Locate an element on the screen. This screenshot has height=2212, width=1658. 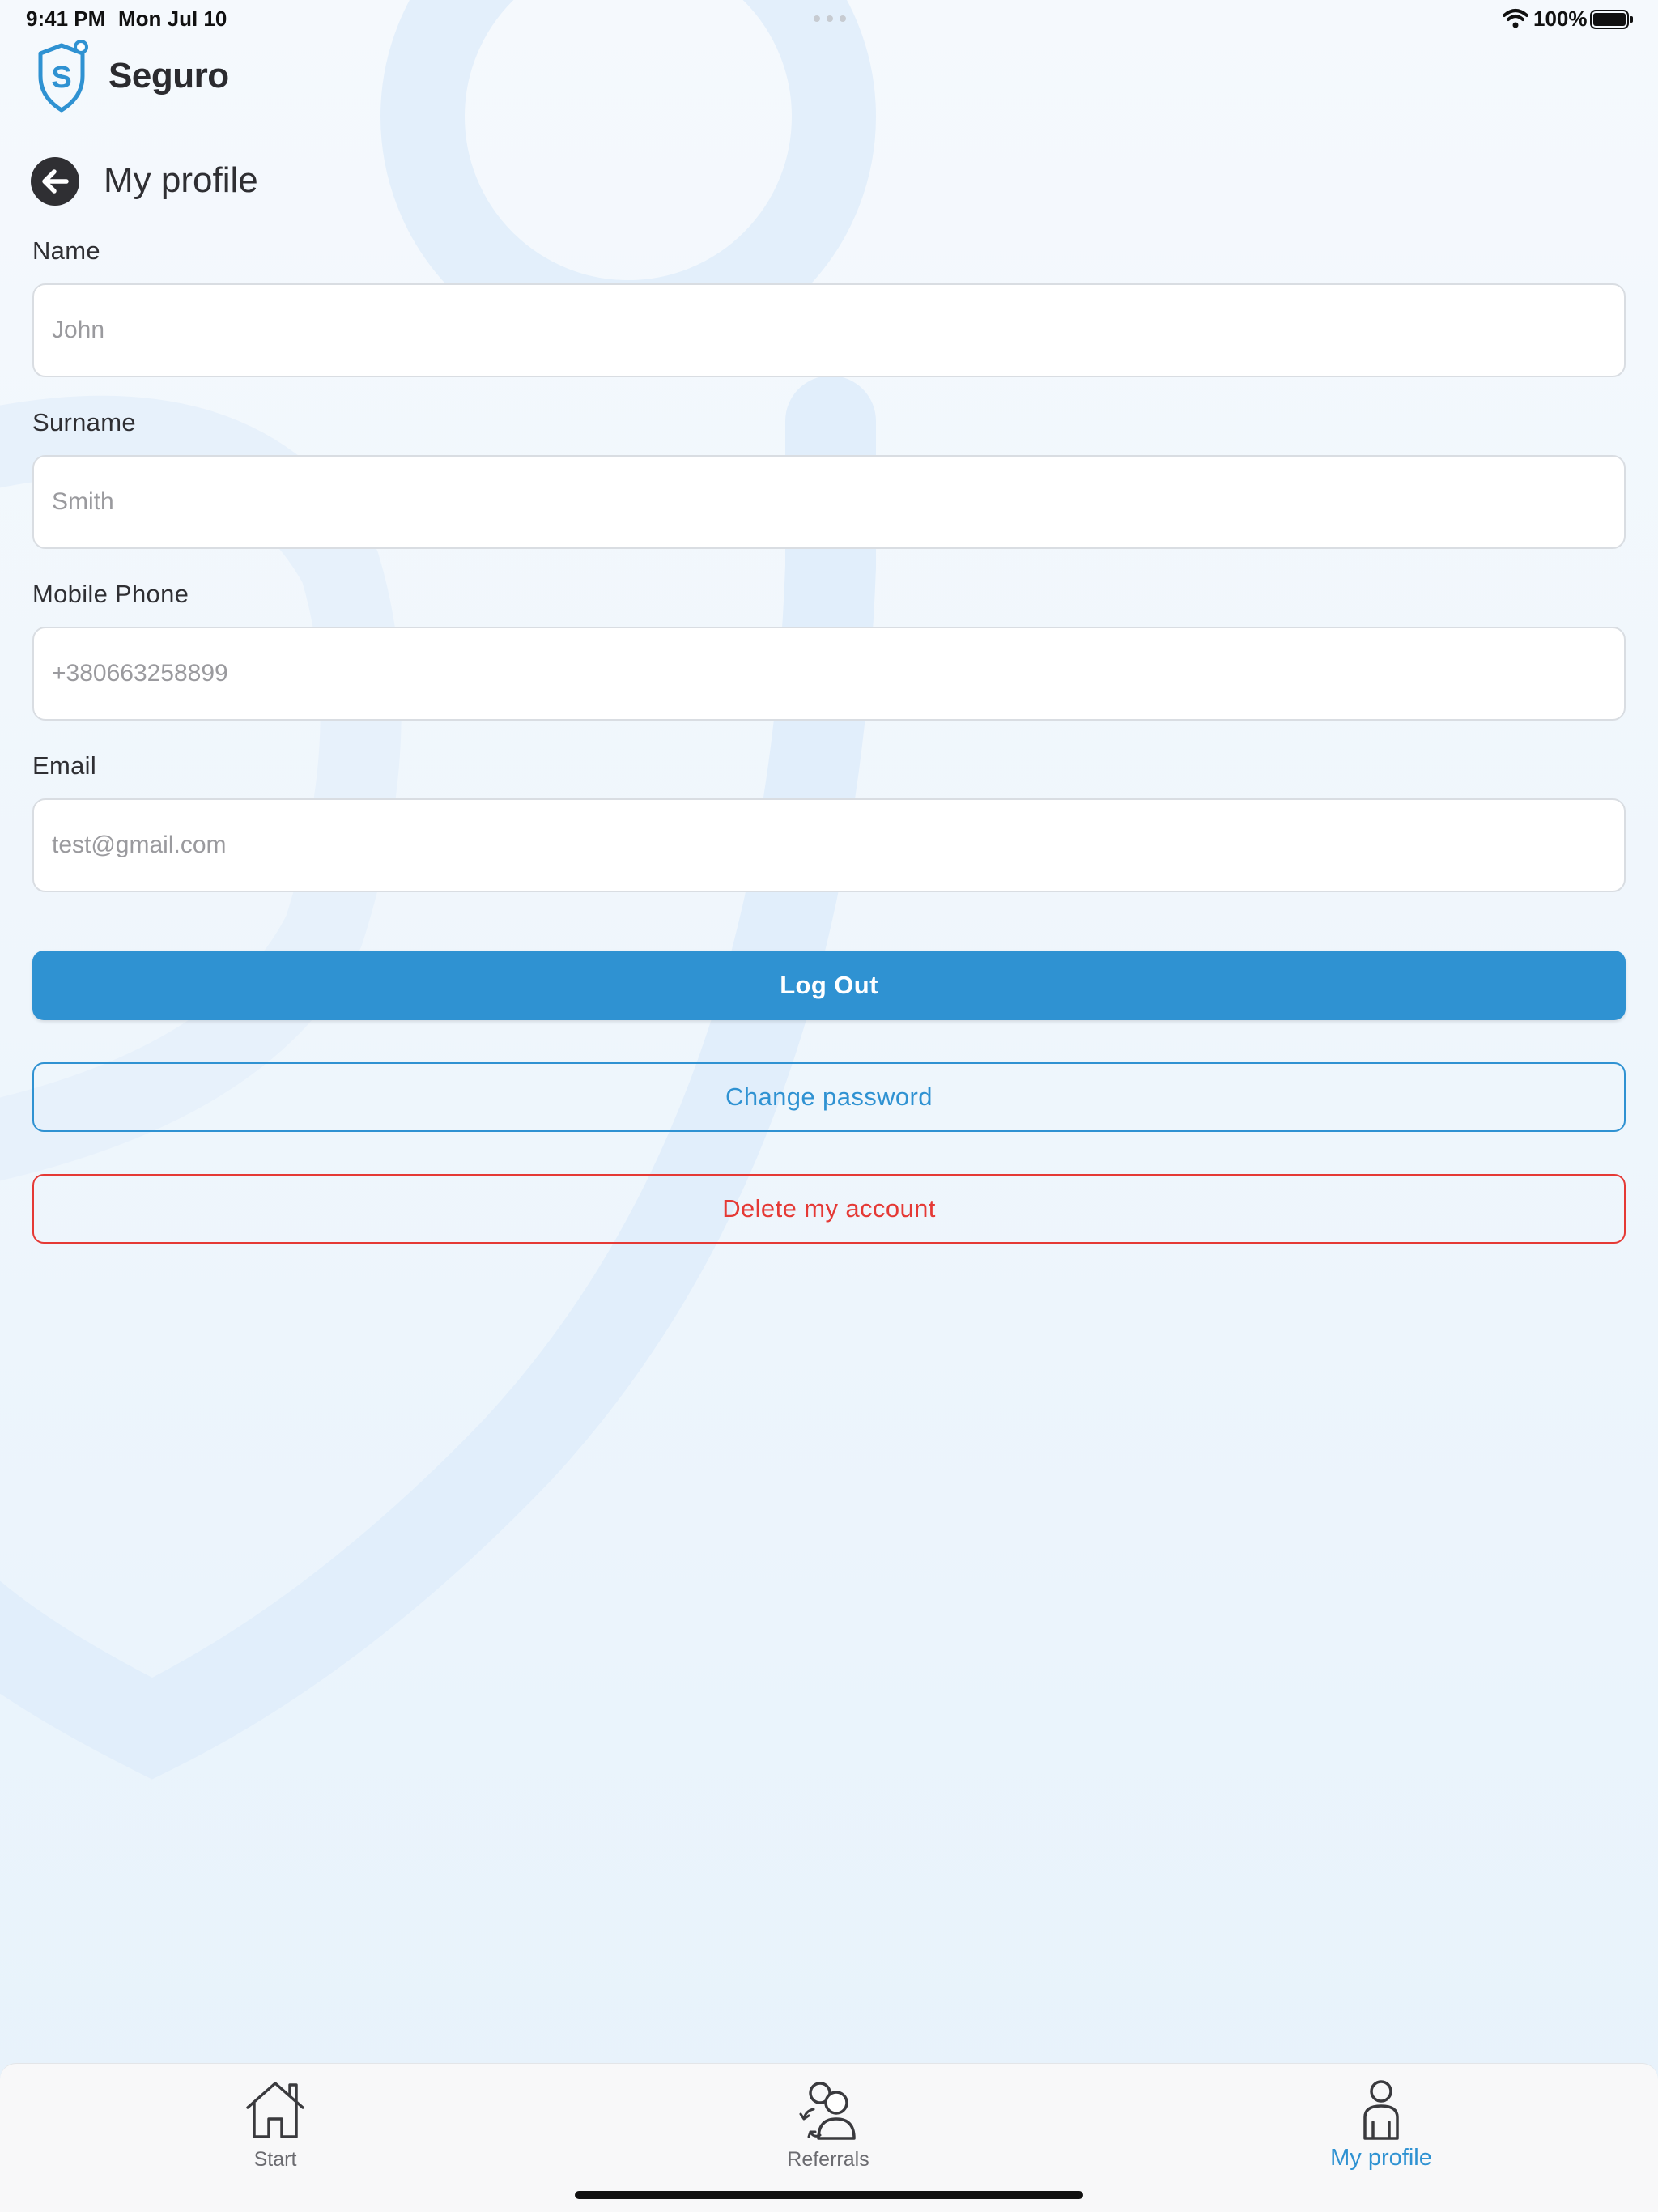
status-date: Mon Jul 10 is located at coordinates (172, 19).